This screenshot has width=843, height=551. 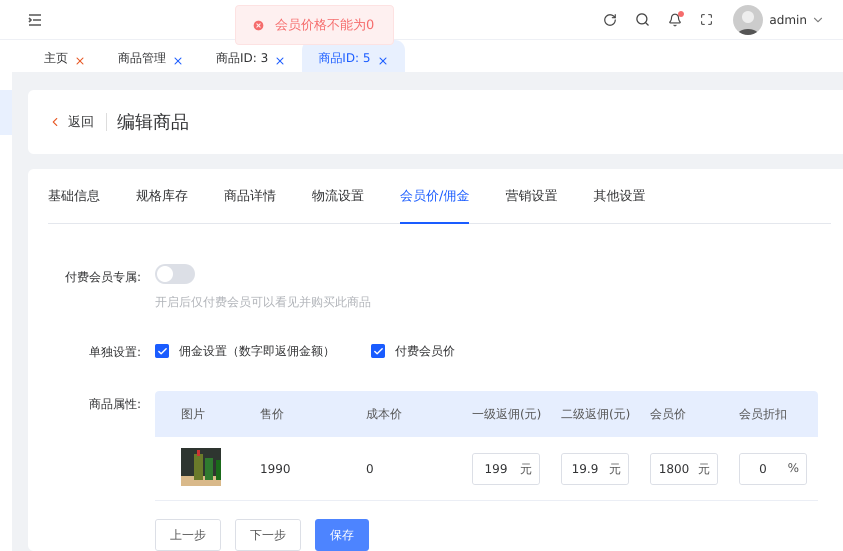 What do you see at coordinates (272, 414) in the screenshot?
I see `column-header: 售价` at bounding box center [272, 414].